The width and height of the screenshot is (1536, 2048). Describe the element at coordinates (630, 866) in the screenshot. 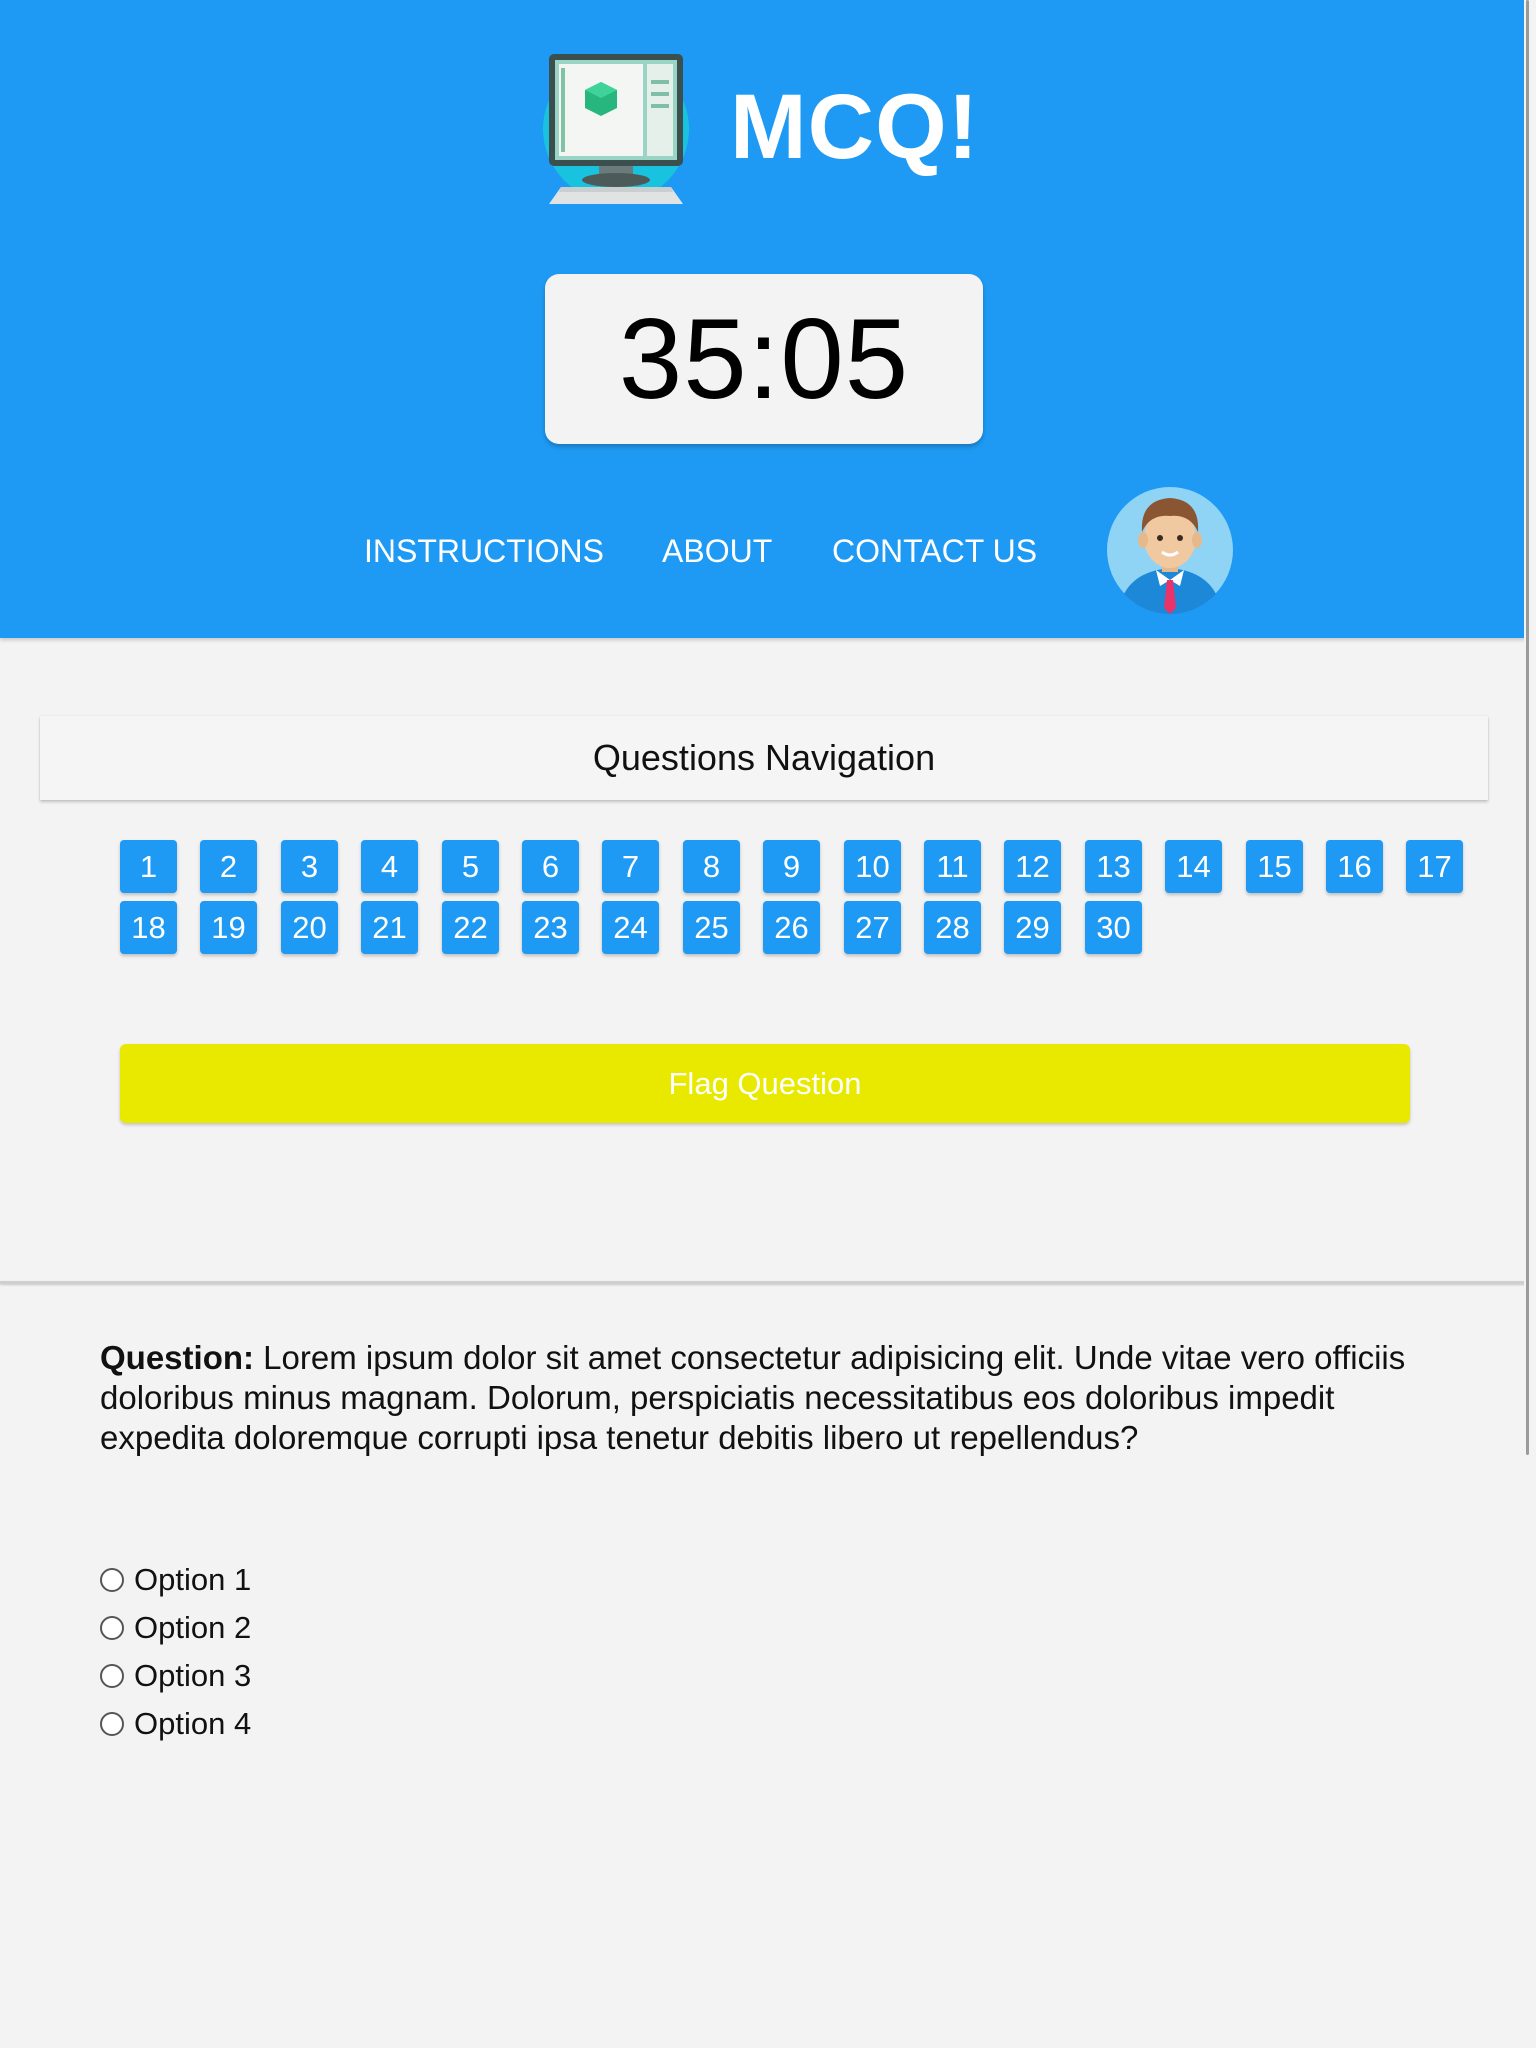

I see `question-number-button: 7` at that location.